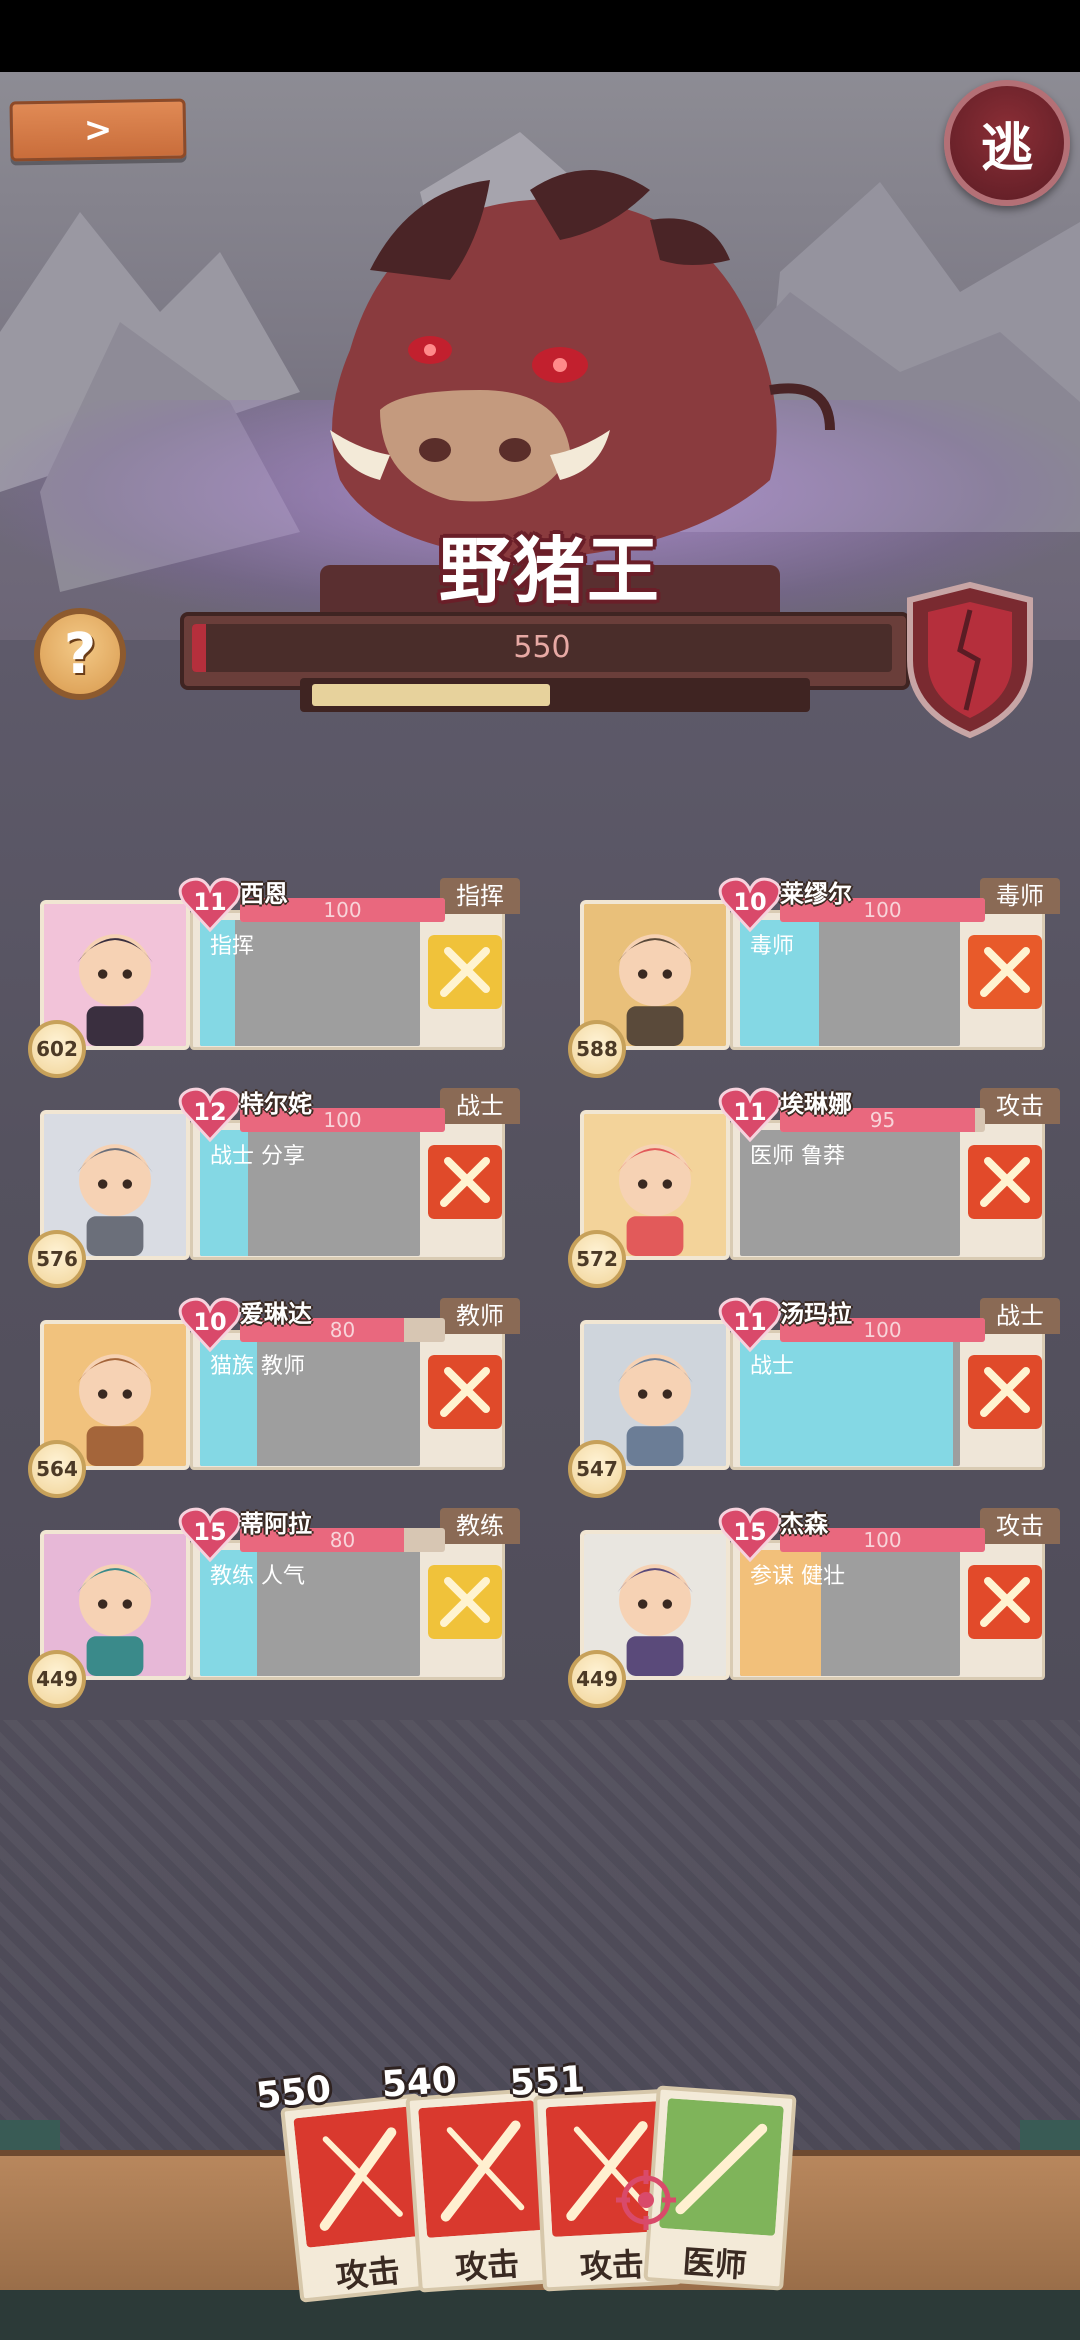 The width and height of the screenshot is (1080, 2340). What do you see at coordinates (431, 695) in the screenshot?
I see `boss-shield-fill` at bounding box center [431, 695].